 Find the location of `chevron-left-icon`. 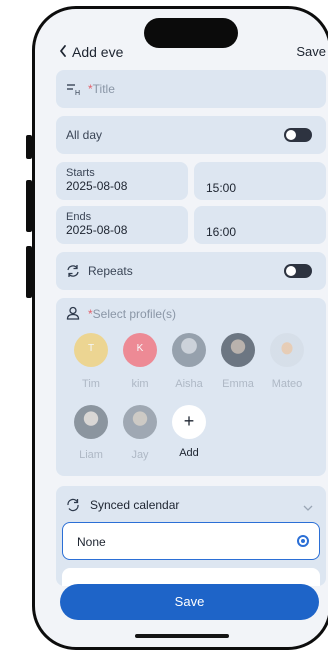

chevron-left-icon is located at coordinates (63, 52).